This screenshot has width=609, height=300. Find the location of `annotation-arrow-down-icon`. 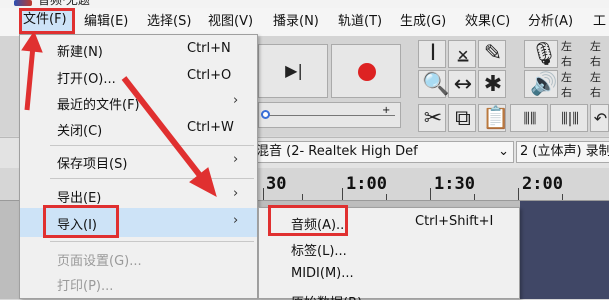

annotation-arrow-down-icon is located at coordinates (164, 130).